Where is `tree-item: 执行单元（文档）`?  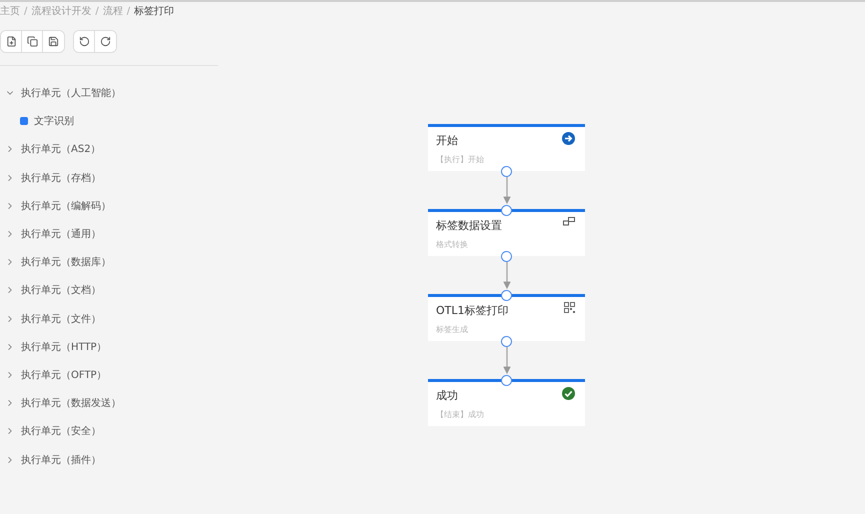
tree-item: 执行单元（文档） is located at coordinates (61, 290).